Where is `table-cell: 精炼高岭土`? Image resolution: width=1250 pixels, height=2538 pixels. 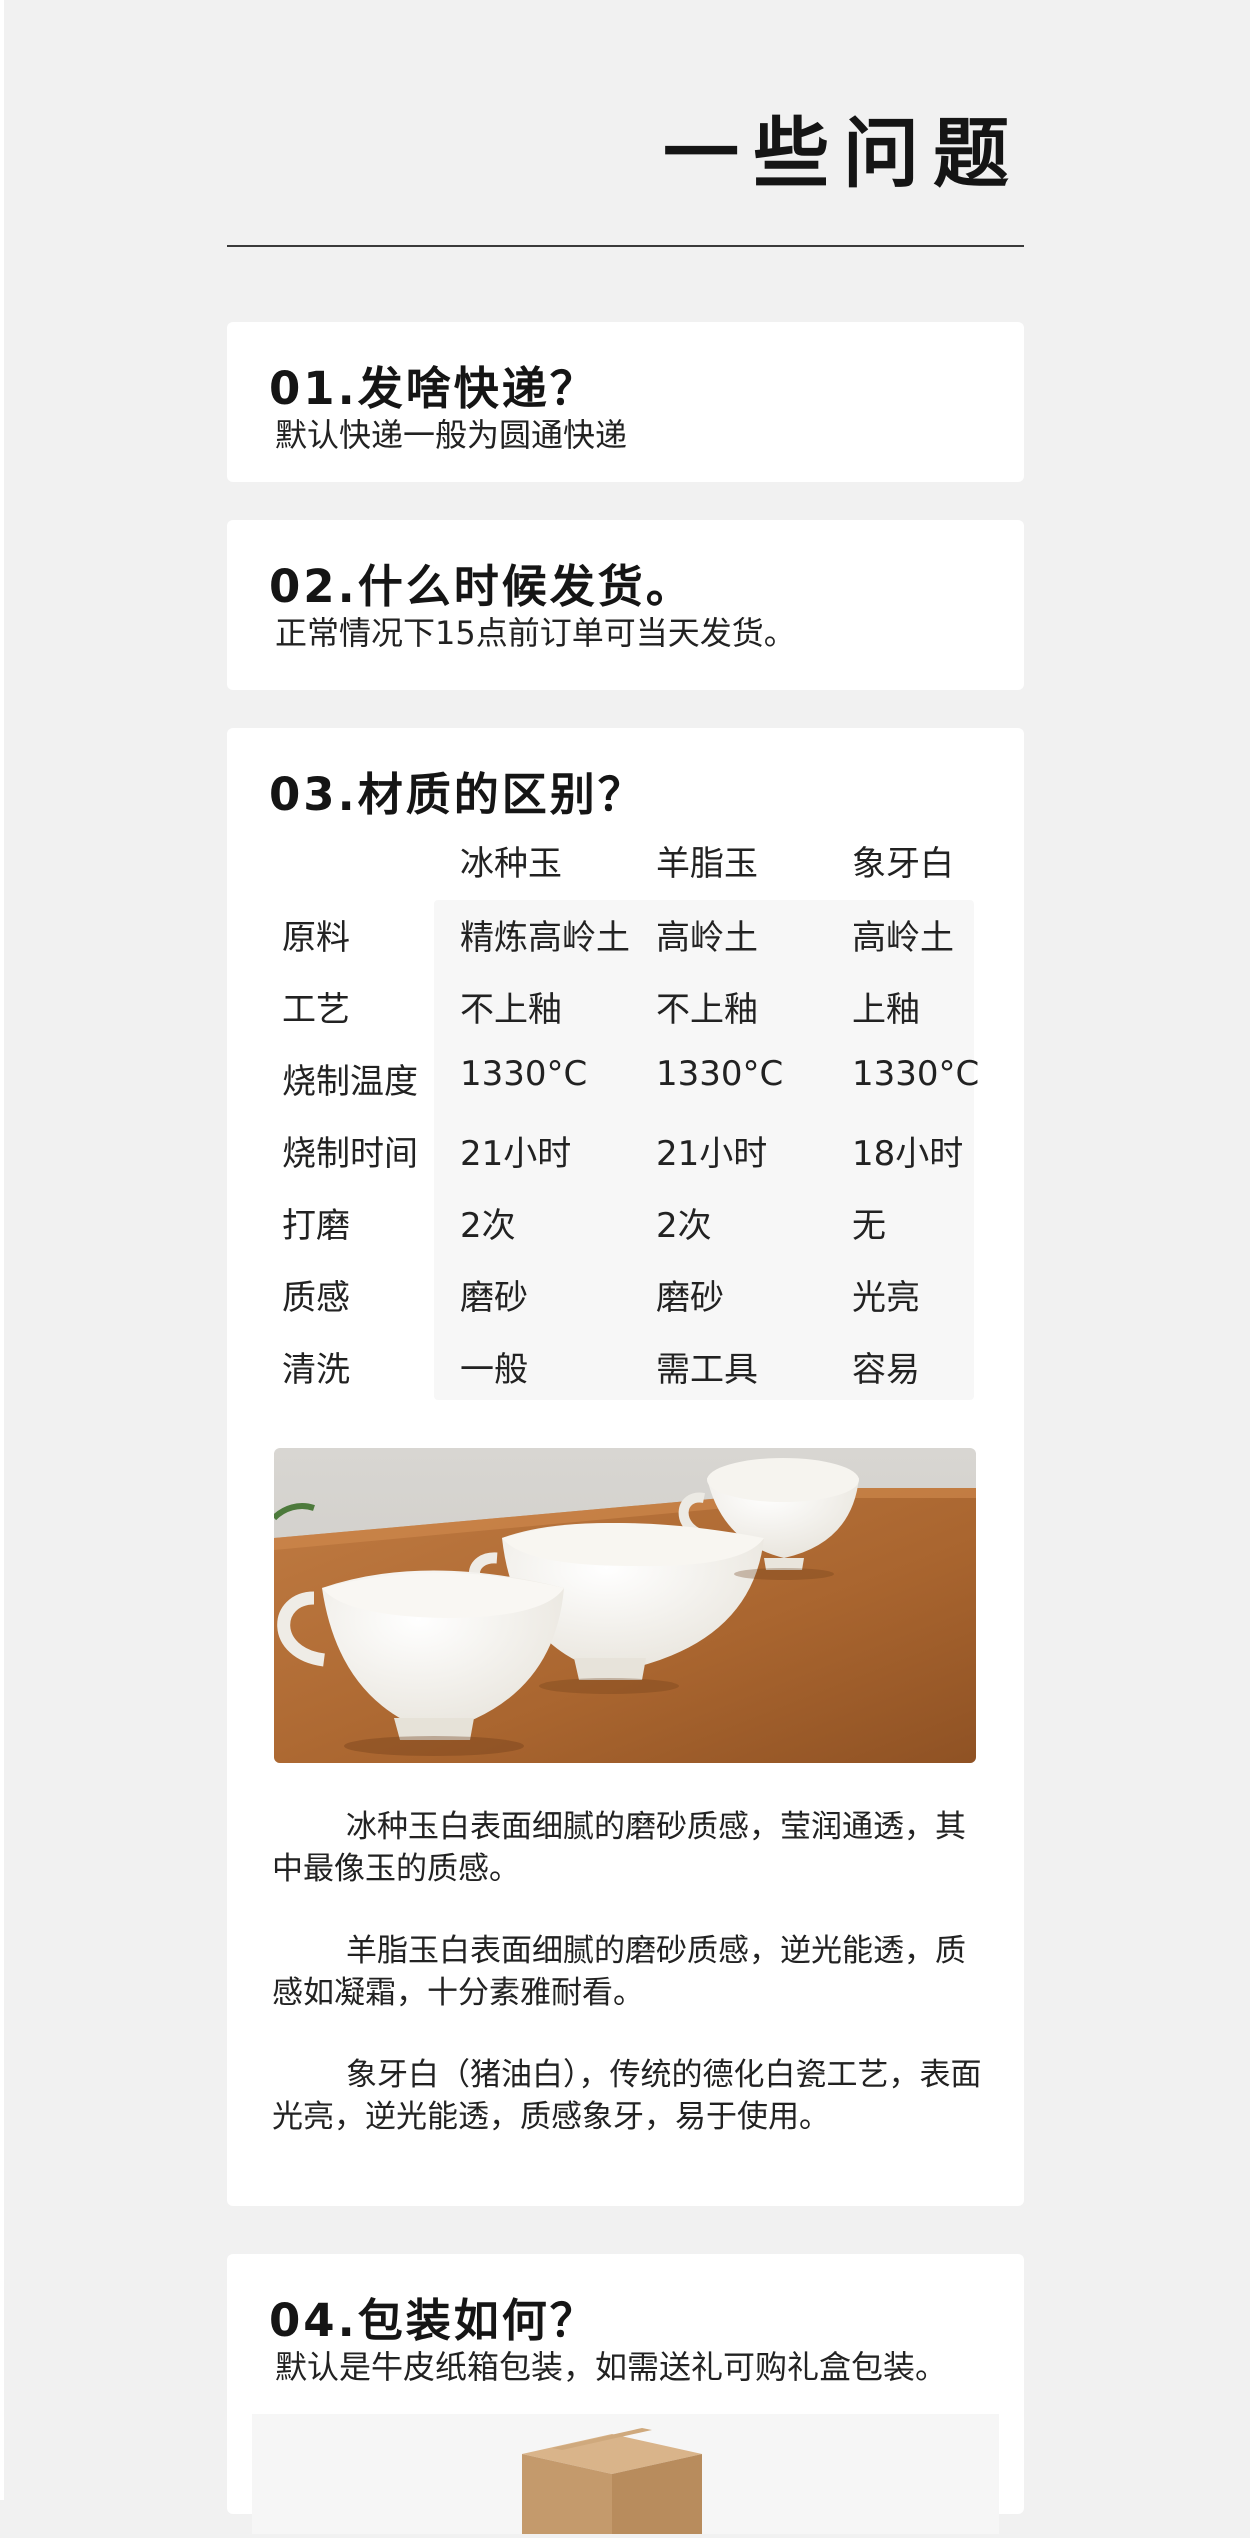 table-cell: 精炼高岭土 is located at coordinates (545, 938).